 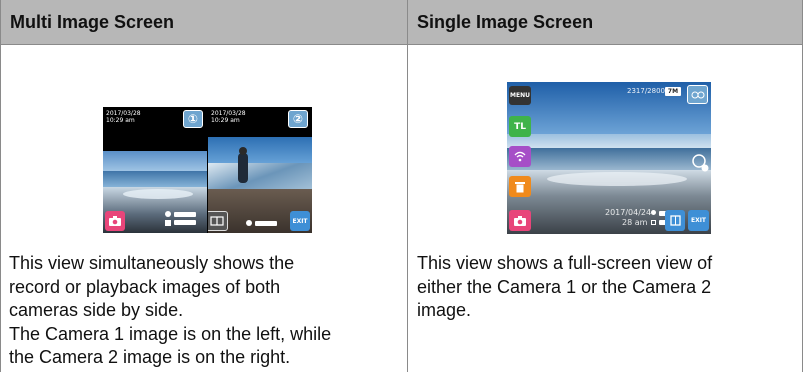 I want to click on camera2-timestamp: 2017/03/28 10:29 am, so click(x=228, y=117).